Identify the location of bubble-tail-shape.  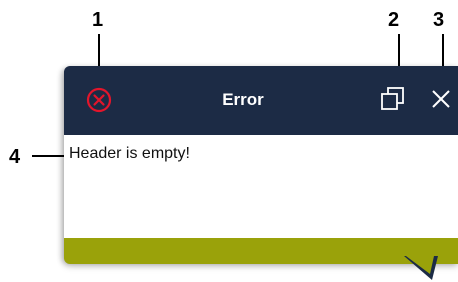
(421, 268).